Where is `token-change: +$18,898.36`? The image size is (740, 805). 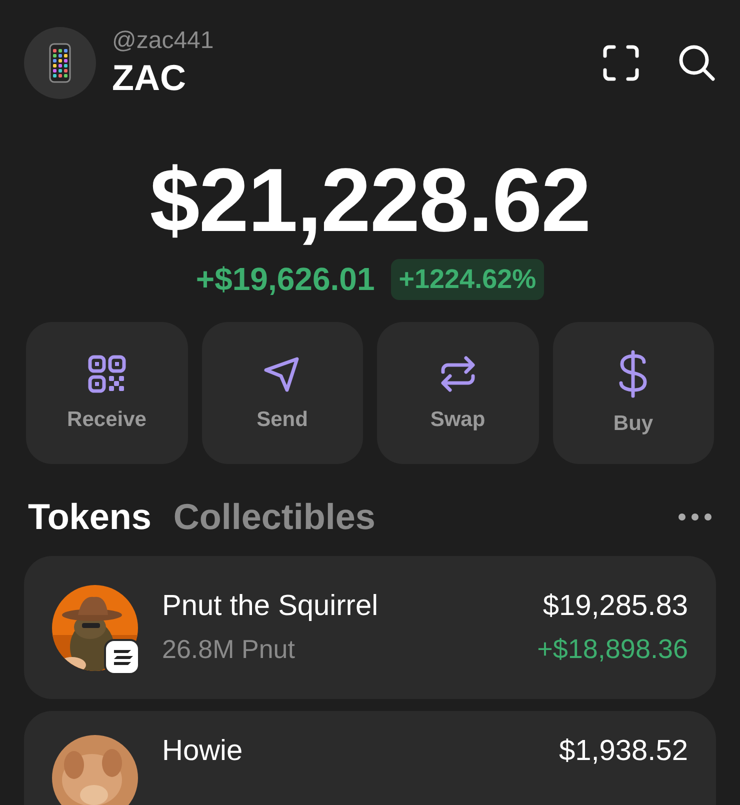
token-change: +$18,898.36 is located at coordinates (612, 649).